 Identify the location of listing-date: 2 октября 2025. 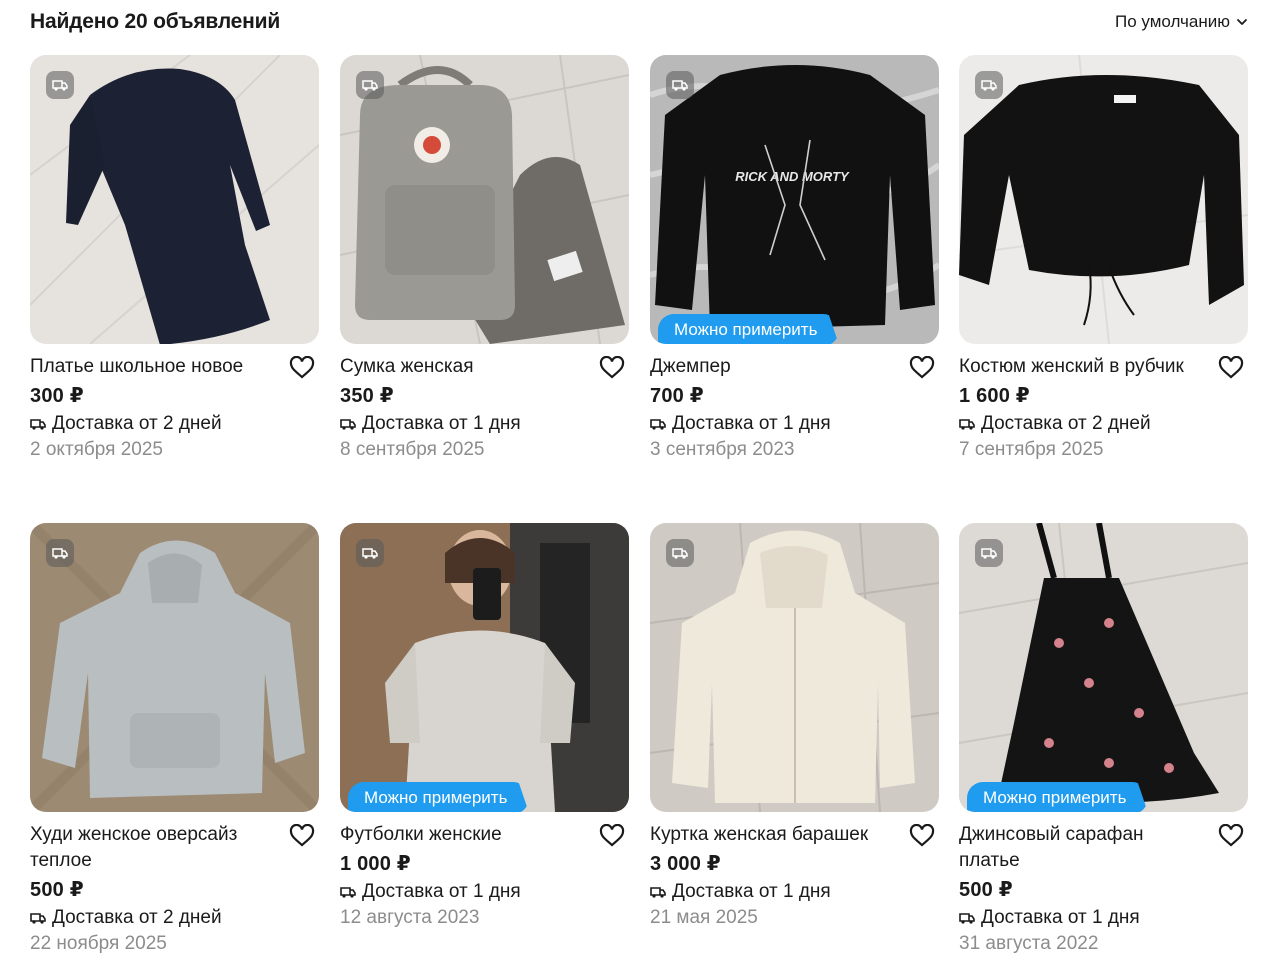
(96, 449).